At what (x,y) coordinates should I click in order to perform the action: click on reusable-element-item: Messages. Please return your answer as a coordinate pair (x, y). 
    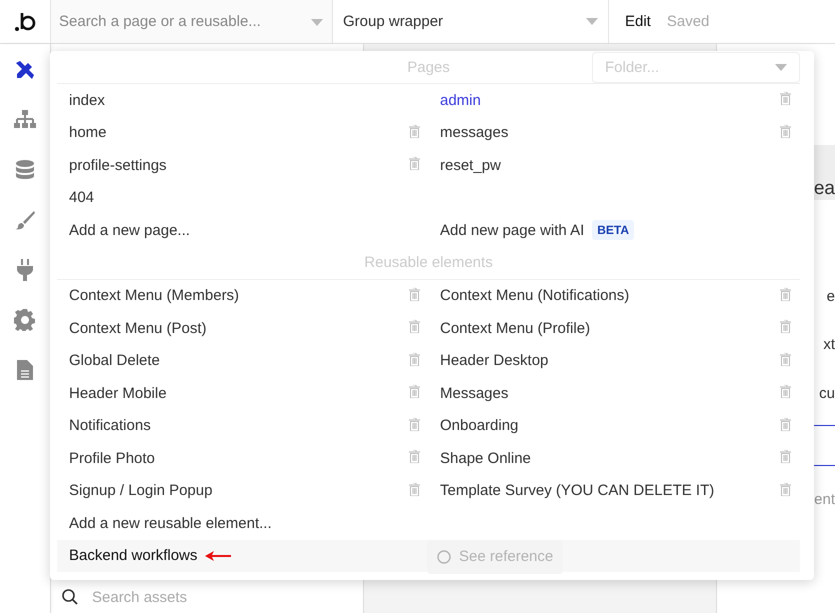
    Looking at the image, I should click on (474, 393).